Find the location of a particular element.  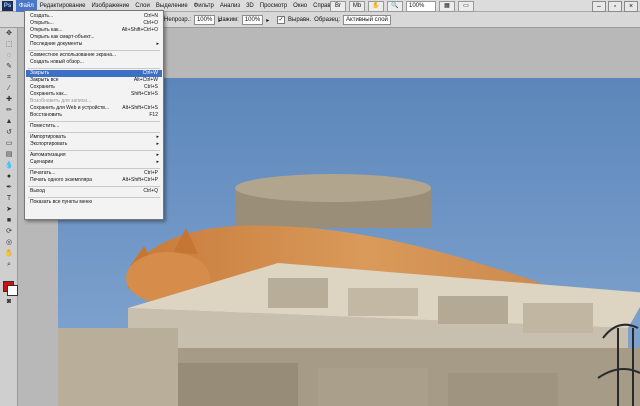

opacity-label: Непрозр.: is located at coordinates (177, 20).